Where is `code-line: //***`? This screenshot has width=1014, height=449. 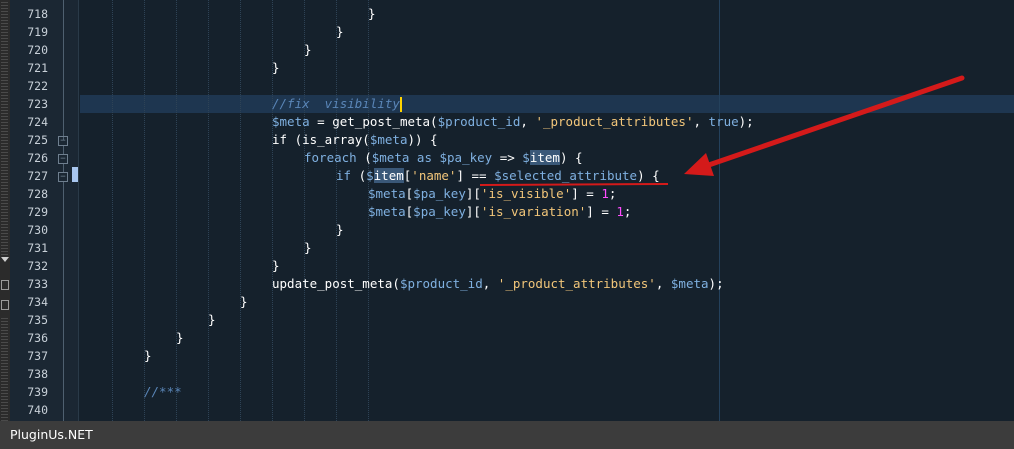 code-line: //*** is located at coordinates (163, 392).